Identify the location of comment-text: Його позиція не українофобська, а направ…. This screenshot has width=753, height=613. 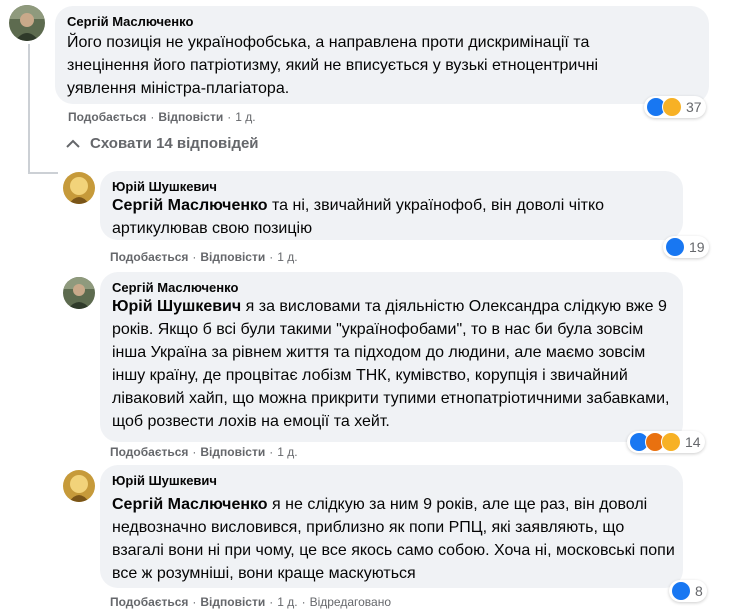
(333, 65).